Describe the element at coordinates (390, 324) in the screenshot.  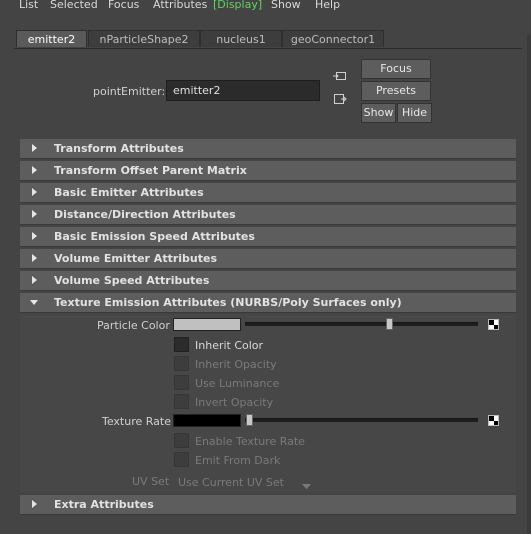
I see `particle-color-slider-handle` at that location.